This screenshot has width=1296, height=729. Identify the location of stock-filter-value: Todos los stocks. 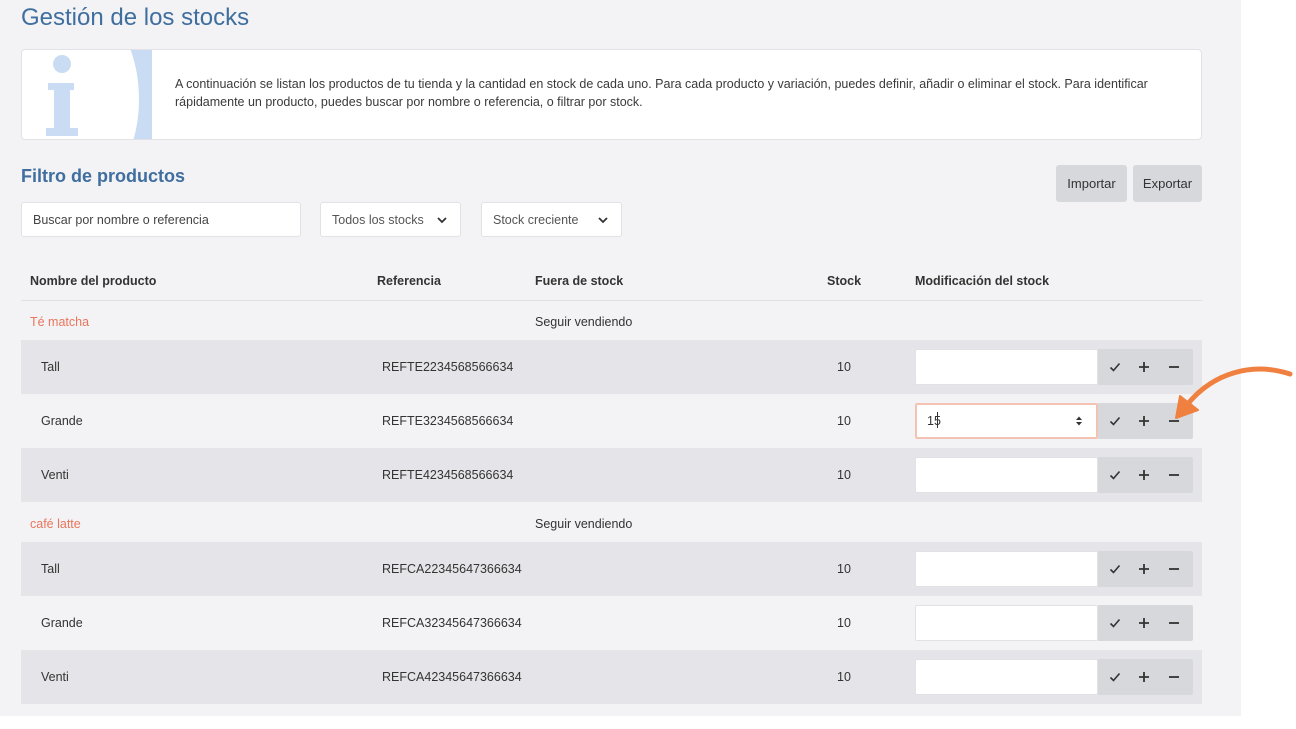
(378, 219).